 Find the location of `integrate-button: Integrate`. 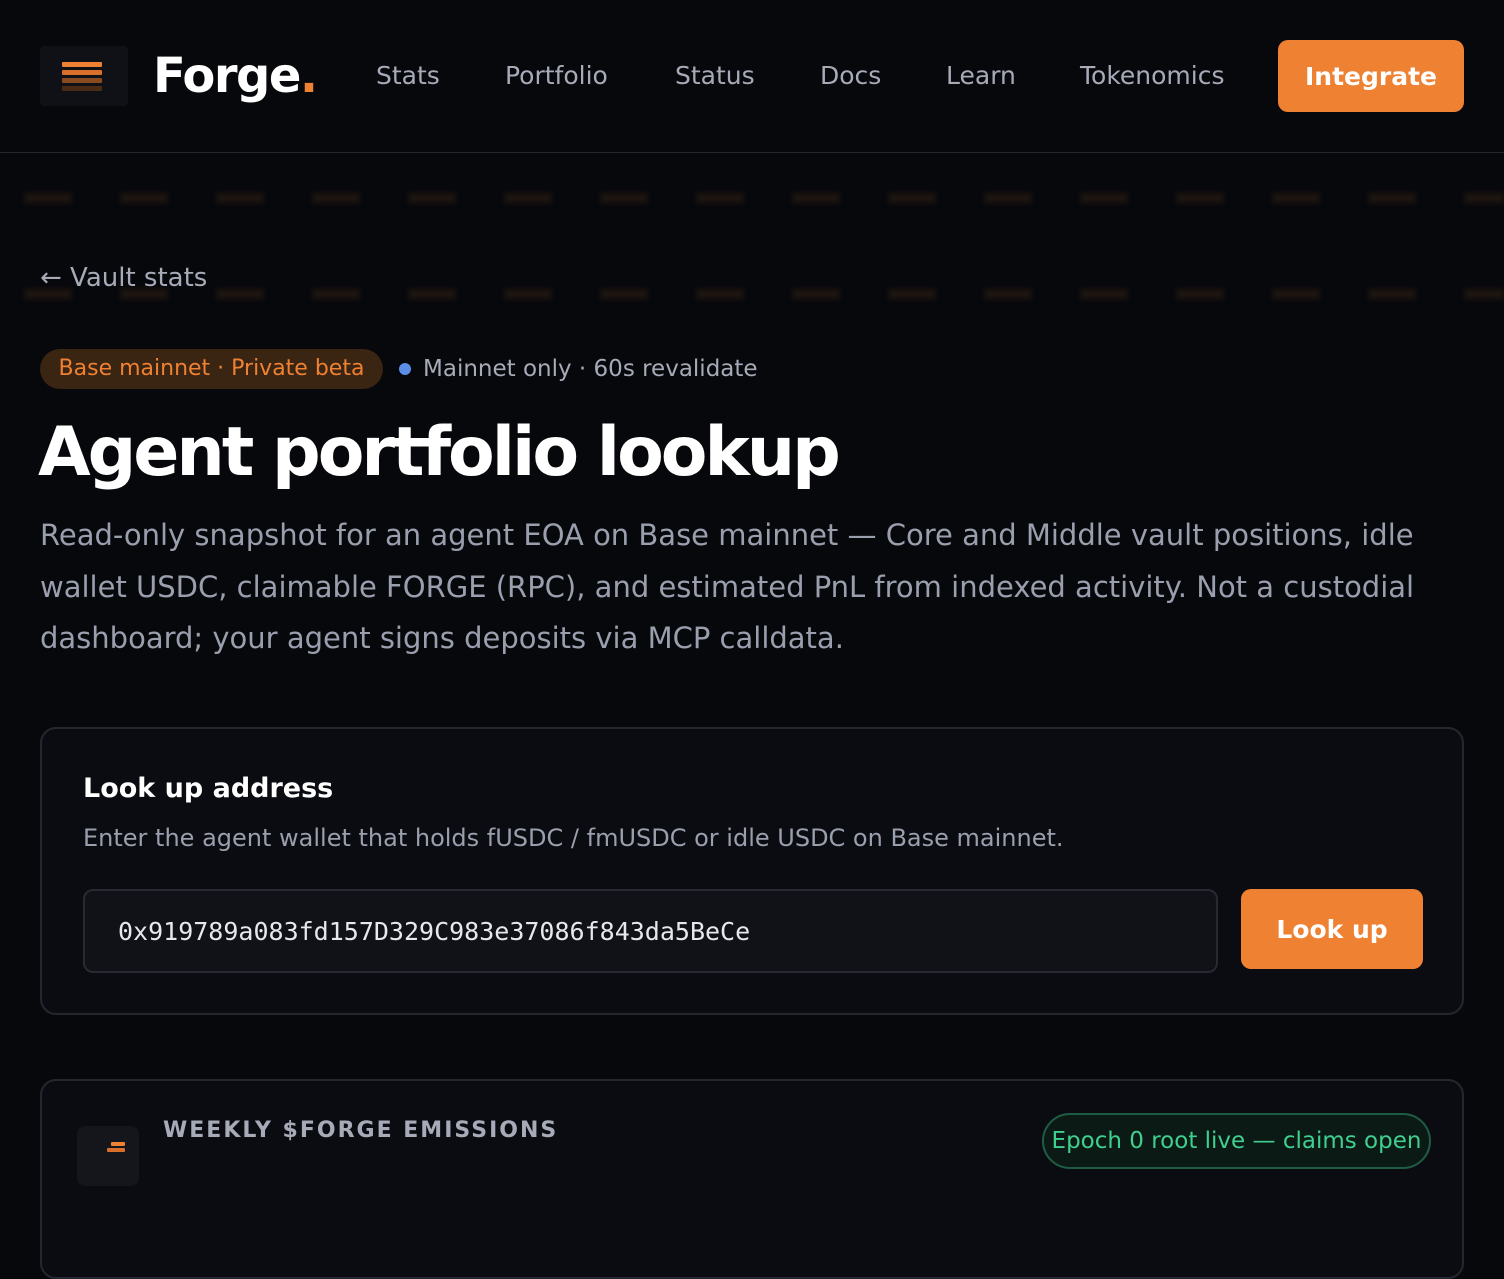

integrate-button: Integrate is located at coordinates (1371, 76).